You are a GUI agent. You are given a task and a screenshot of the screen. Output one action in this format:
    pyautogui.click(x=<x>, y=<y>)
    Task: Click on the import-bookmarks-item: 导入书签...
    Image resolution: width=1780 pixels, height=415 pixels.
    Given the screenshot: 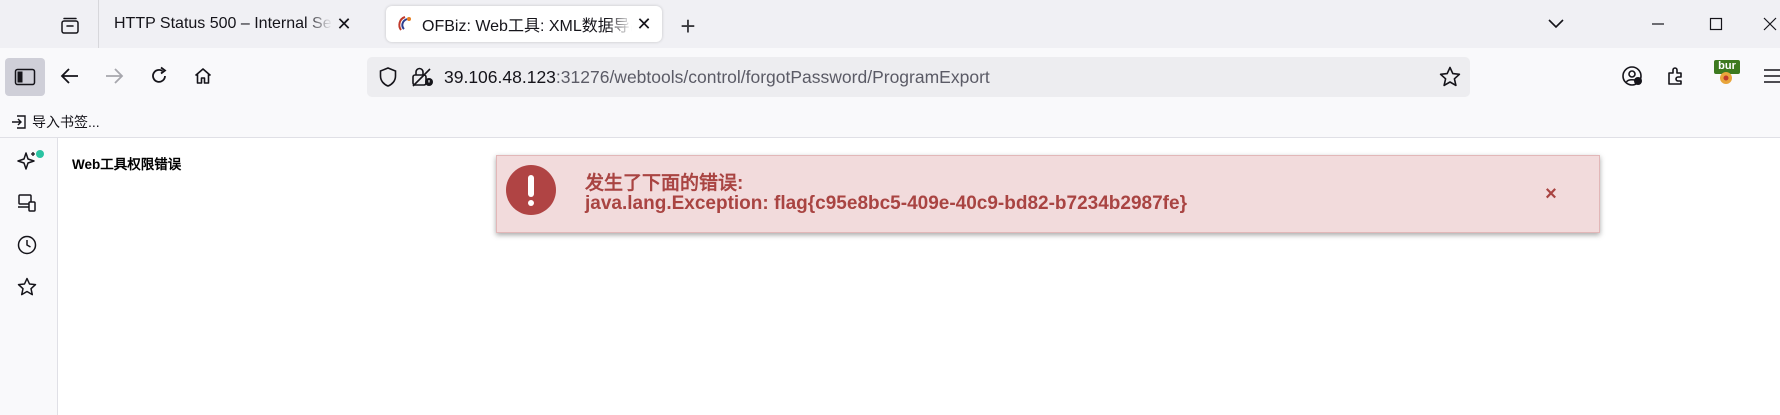 What is the action you would take?
    pyautogui.click(x=55, y=122)
    